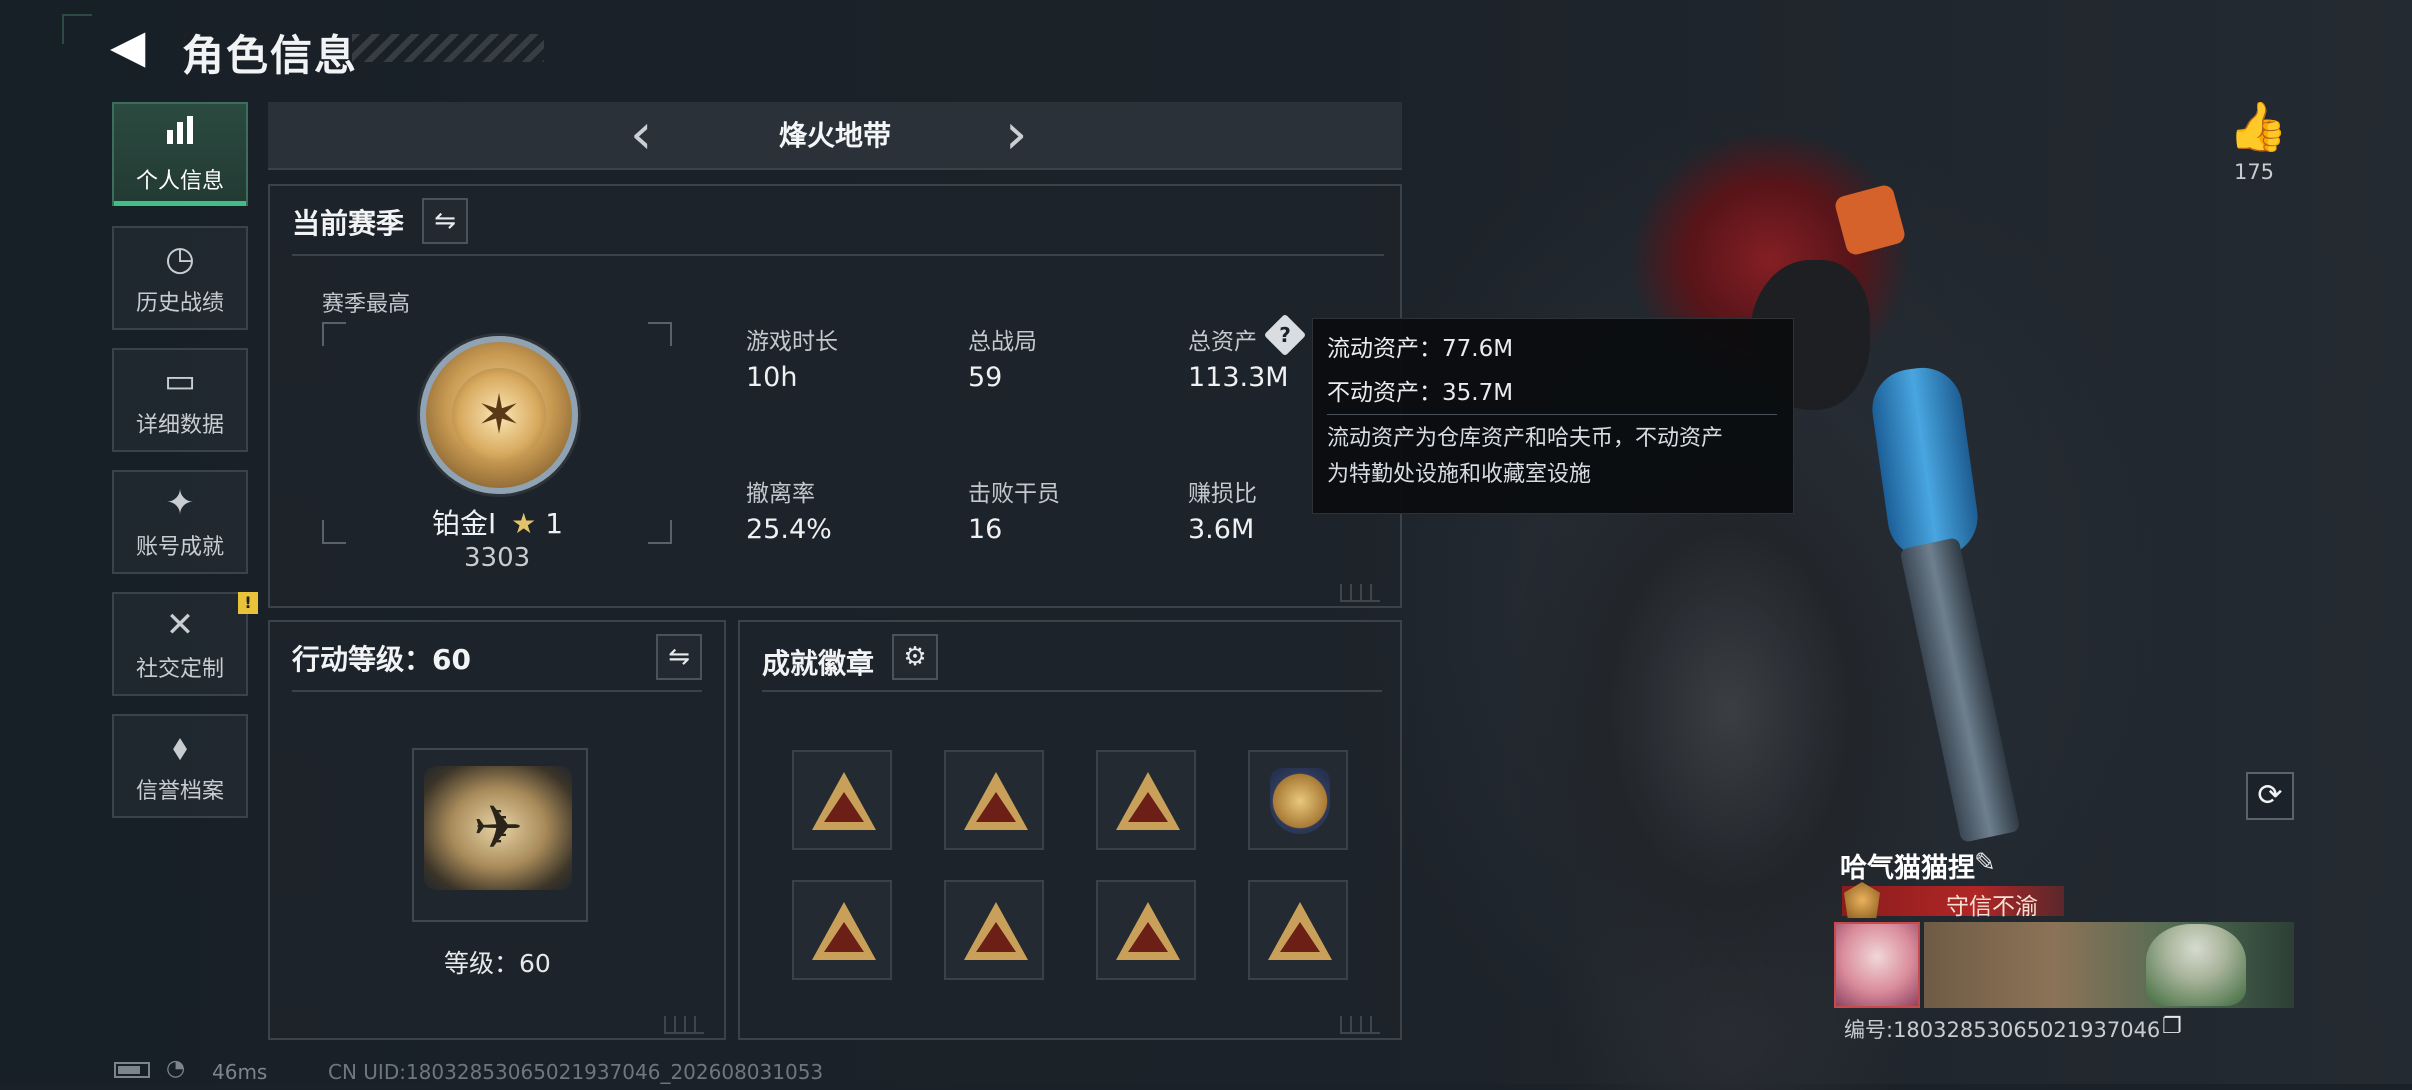 The image size is (2412, 1090). What do you see at coordinates (915, 657) in the screenshot?
I see `badge-settings-button: ⚙` at bounding box center [915, 657].